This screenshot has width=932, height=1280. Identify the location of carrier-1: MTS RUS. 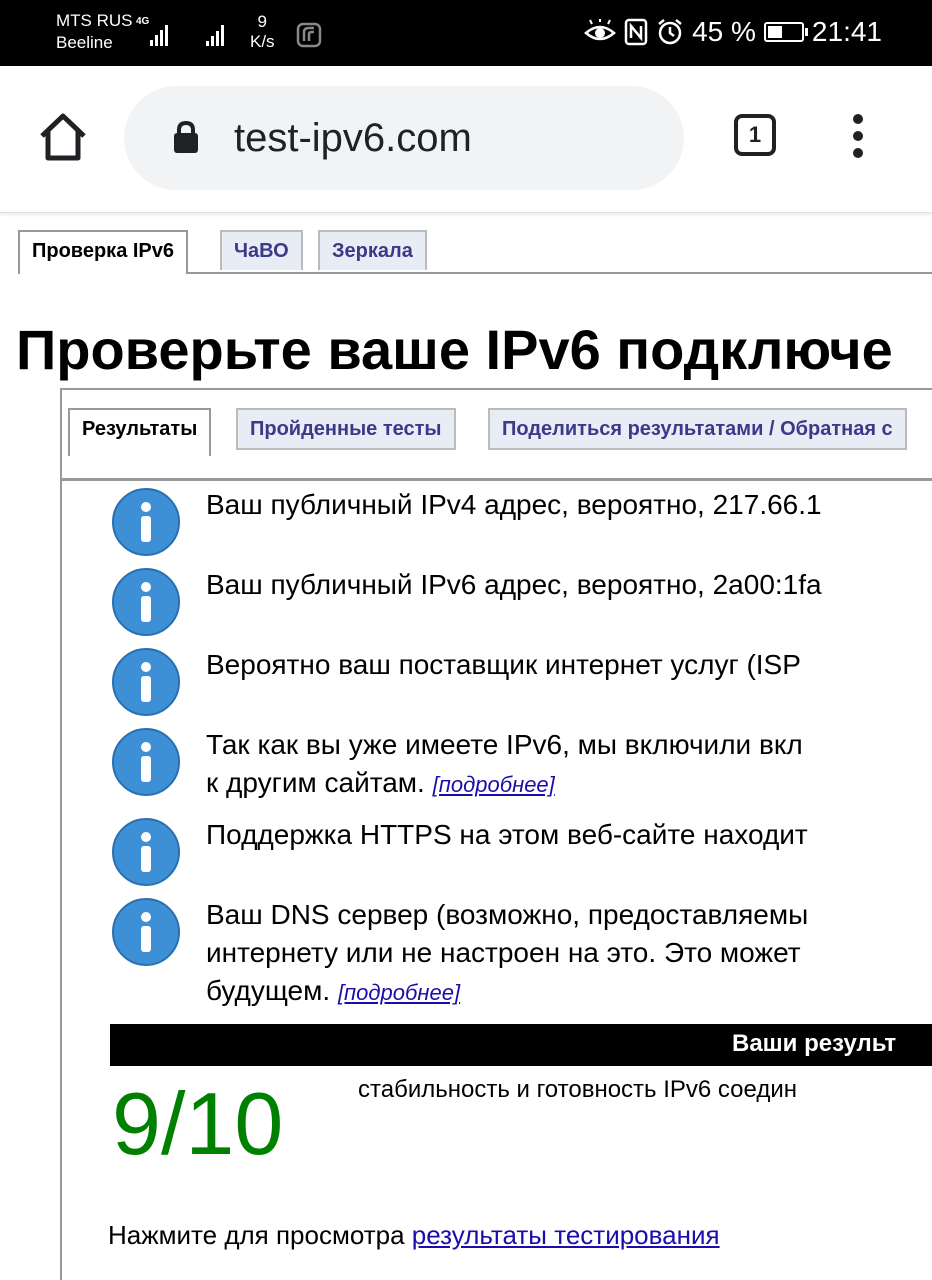
(94, 20).